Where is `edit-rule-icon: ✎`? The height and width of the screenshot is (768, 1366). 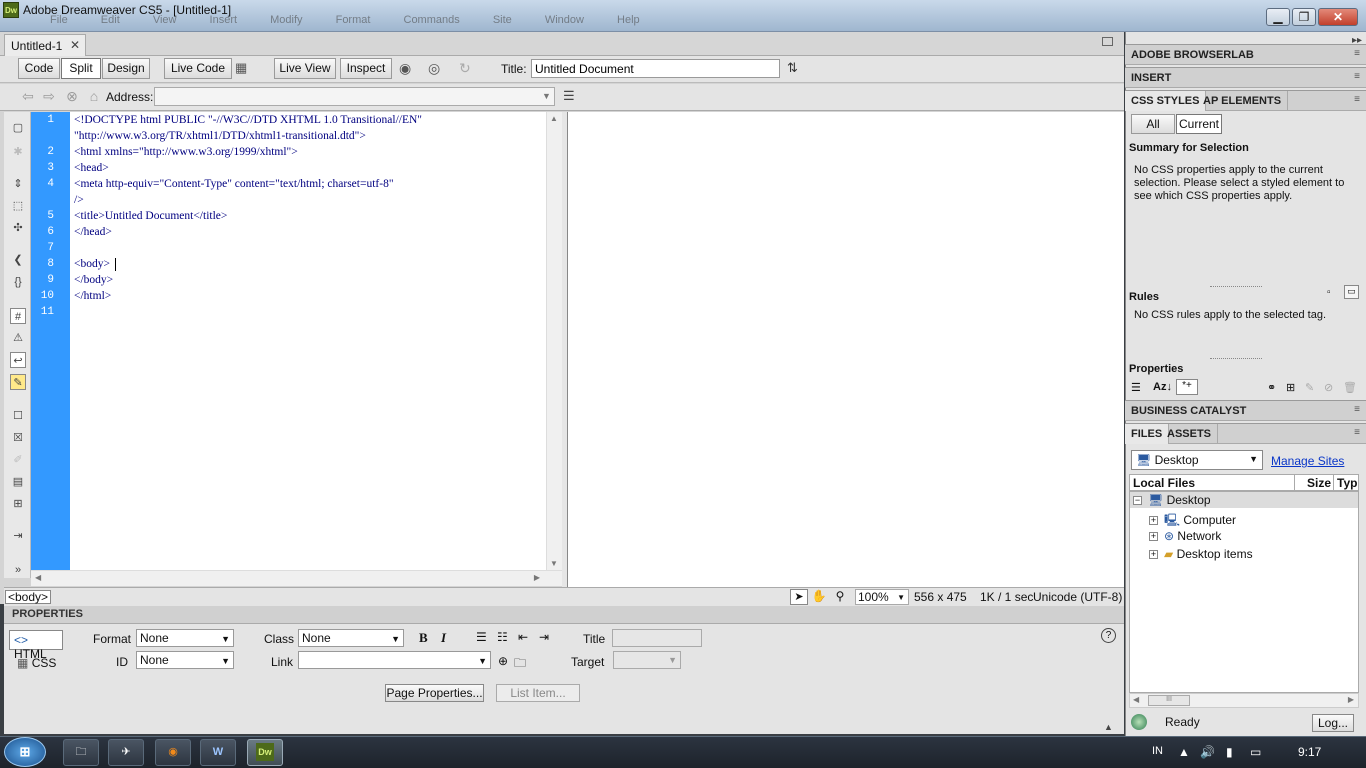 edit-rule-icon: ✎ is located at coordinates (1309, 387).